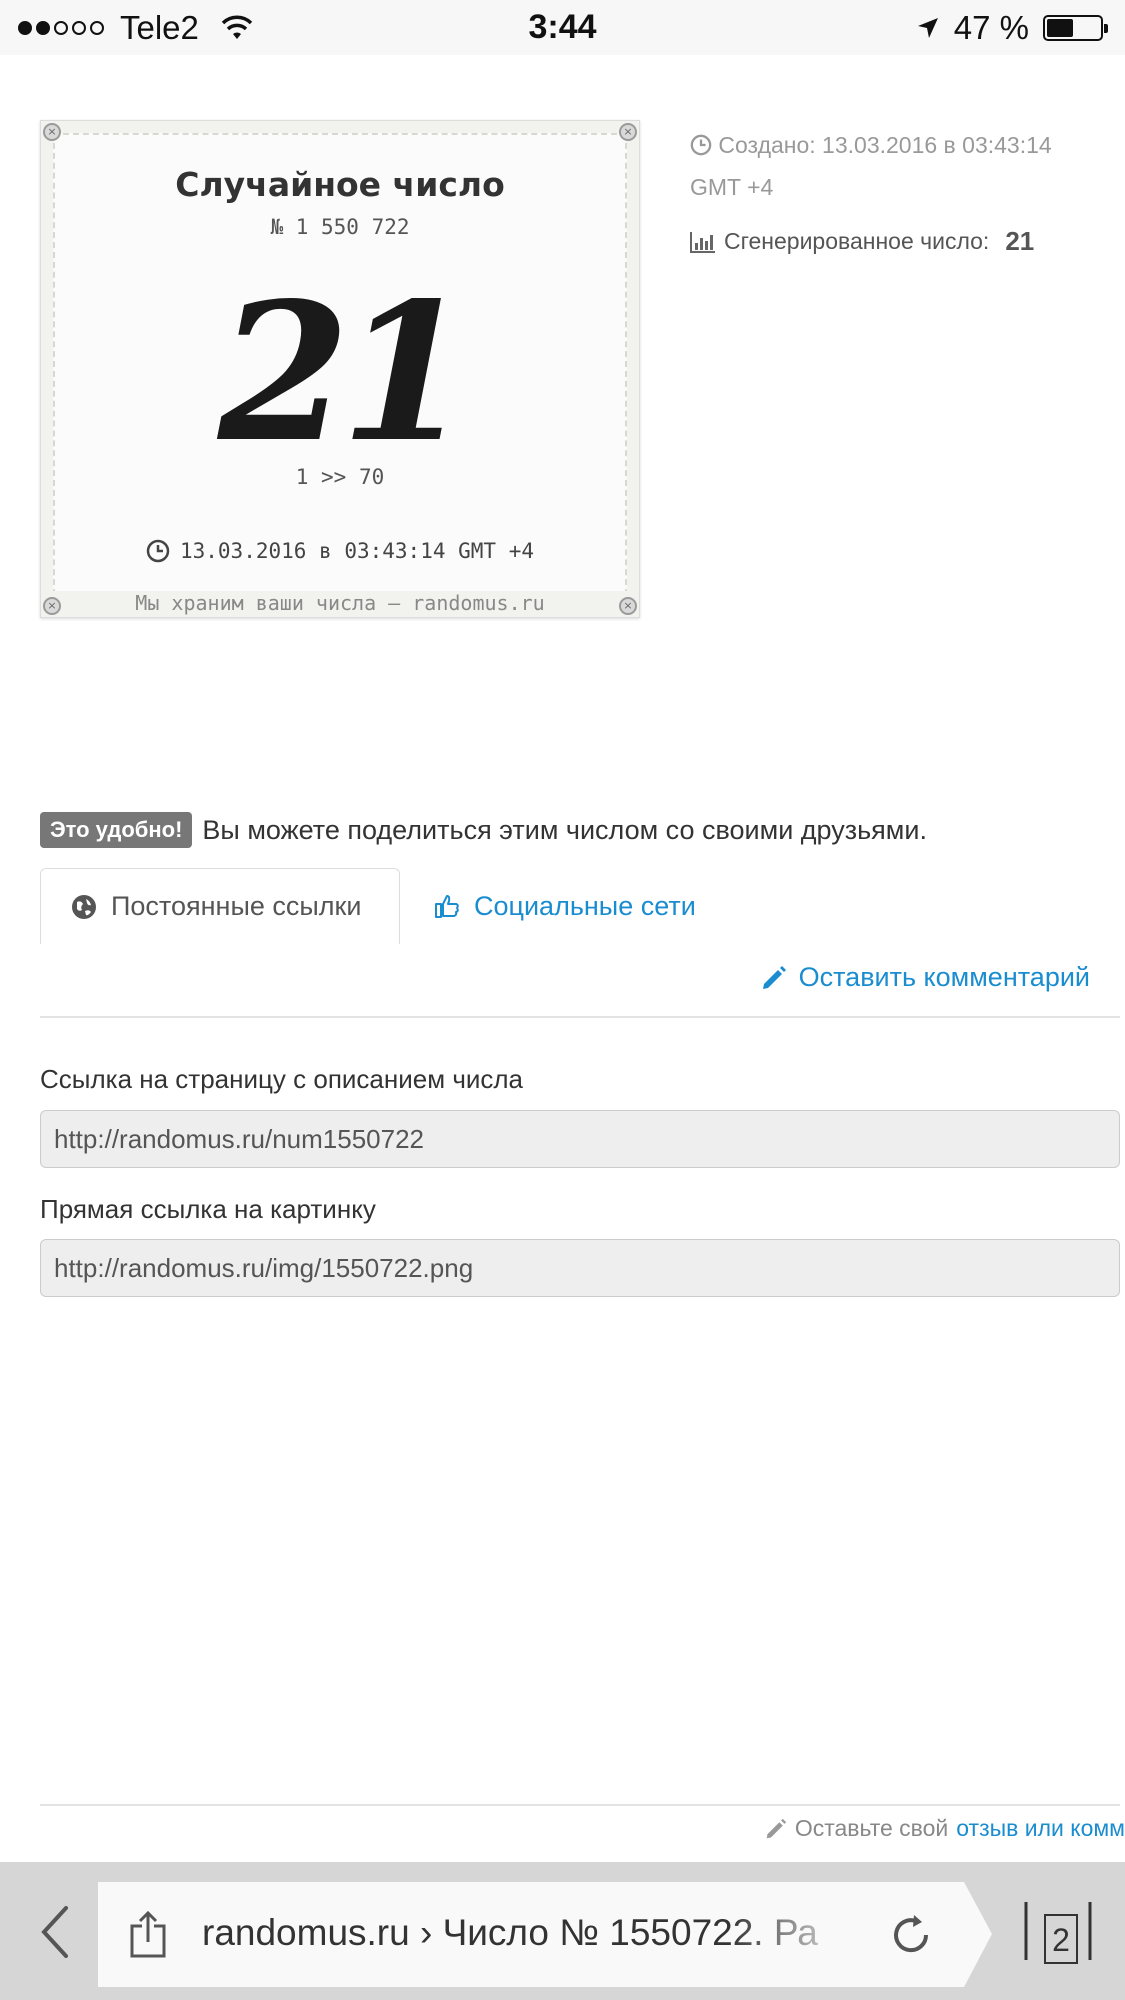 This screenshot has height=2000, width=1125. Describe the element at coordinates (580, 1805) in the screenshot. I see `footer-divider` at that location.